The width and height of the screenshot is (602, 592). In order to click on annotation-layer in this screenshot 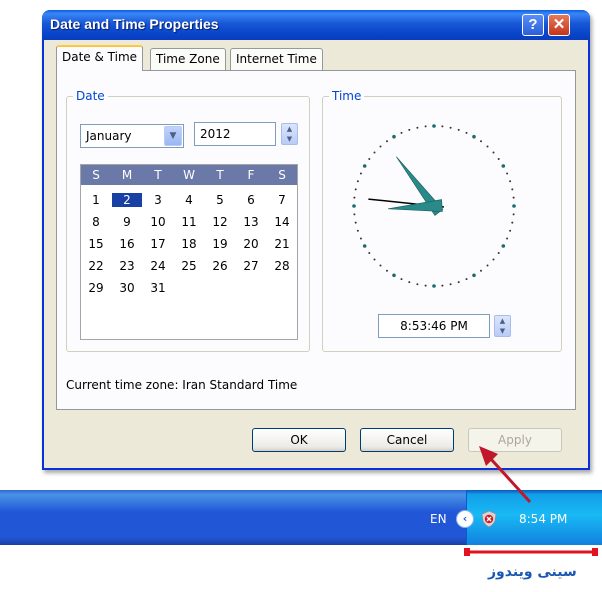, I will do `click(531, 501)`.